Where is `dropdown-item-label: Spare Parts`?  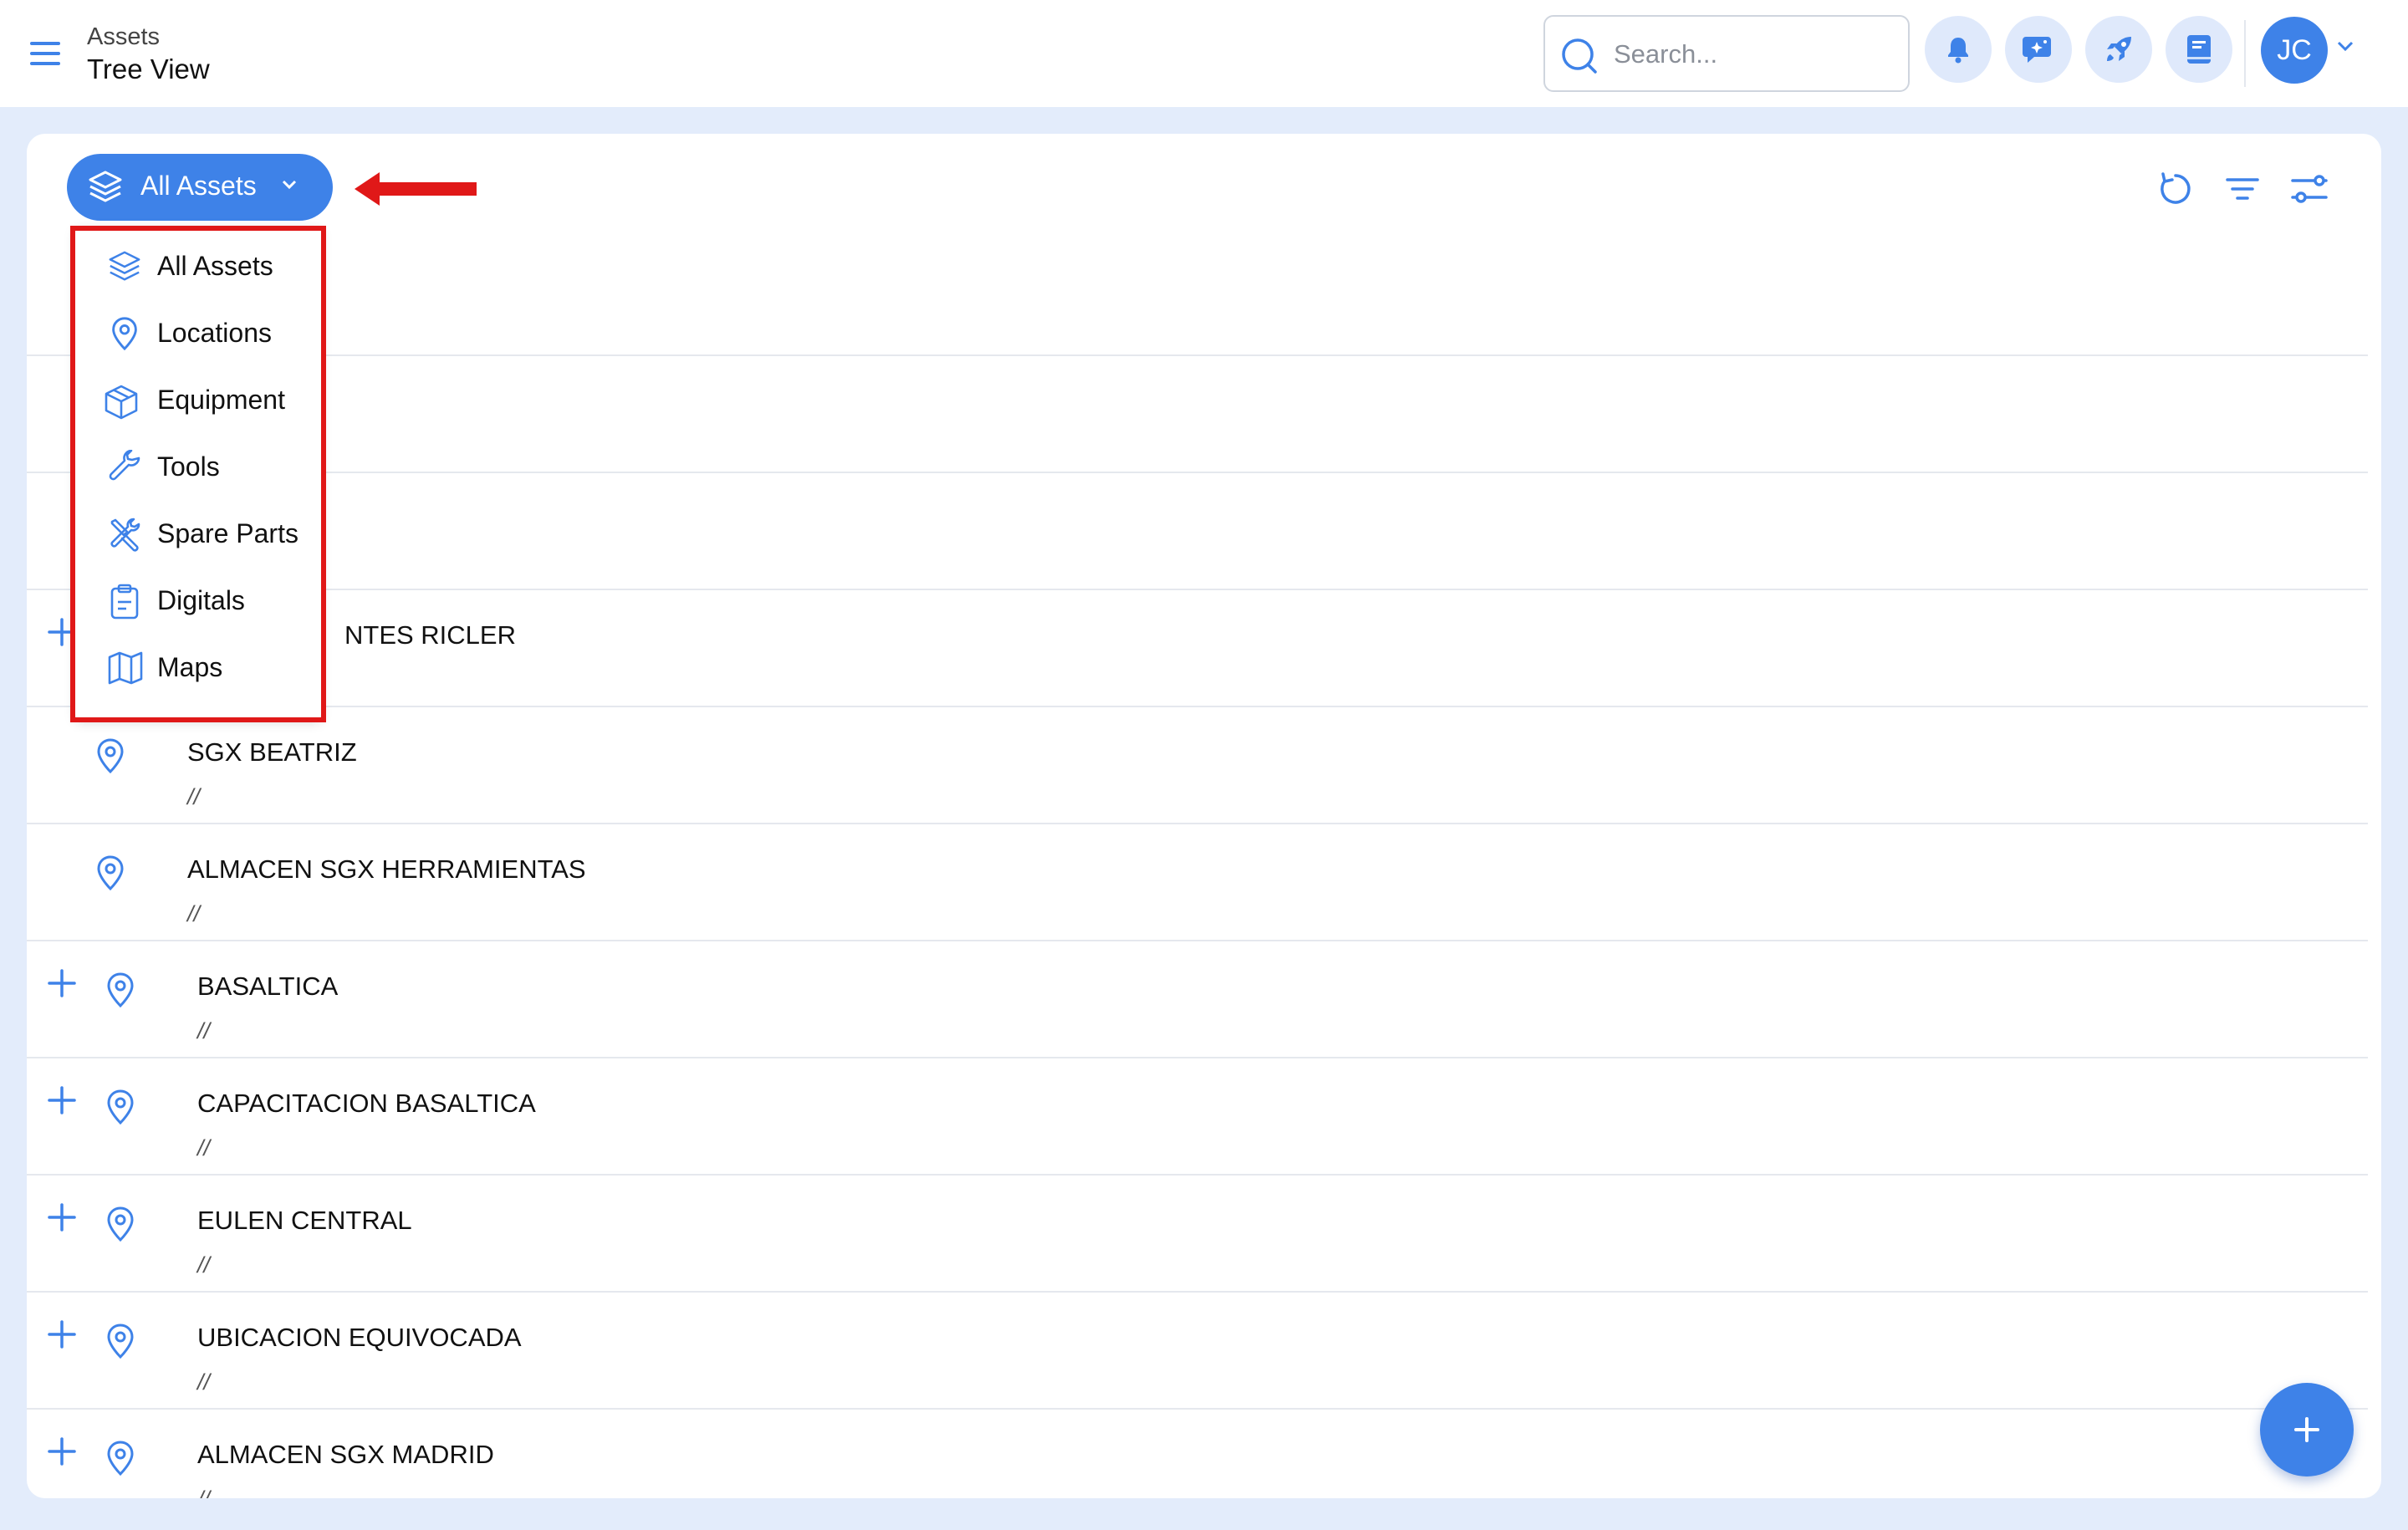 dropdown-item-label: Spare Parts is located at coordinates (228, 533).